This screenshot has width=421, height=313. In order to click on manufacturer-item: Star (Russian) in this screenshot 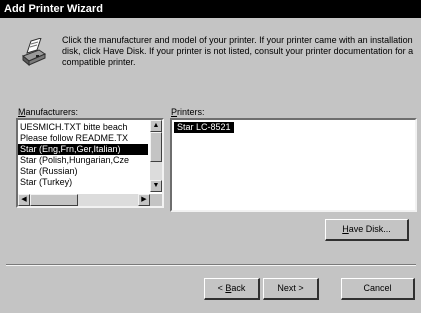, I will do `click(83, 171)`.